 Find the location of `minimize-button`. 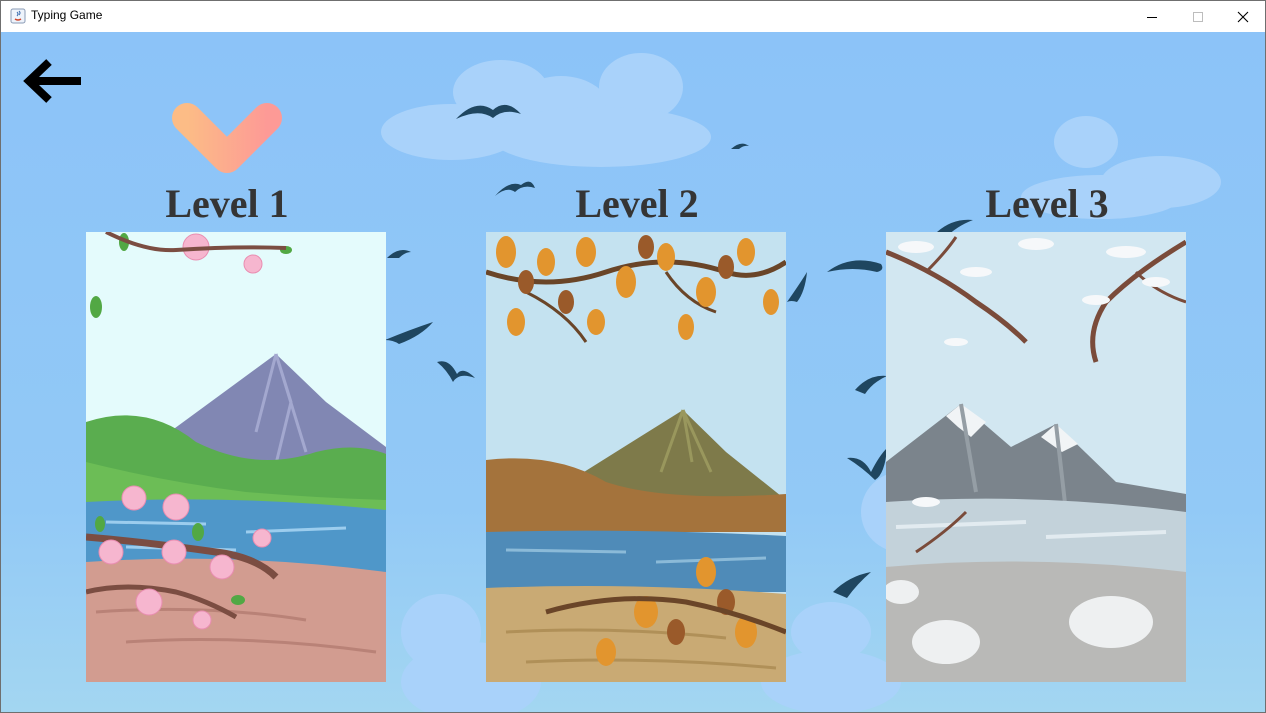

minimize-button is located at coordinates (1152, 16).